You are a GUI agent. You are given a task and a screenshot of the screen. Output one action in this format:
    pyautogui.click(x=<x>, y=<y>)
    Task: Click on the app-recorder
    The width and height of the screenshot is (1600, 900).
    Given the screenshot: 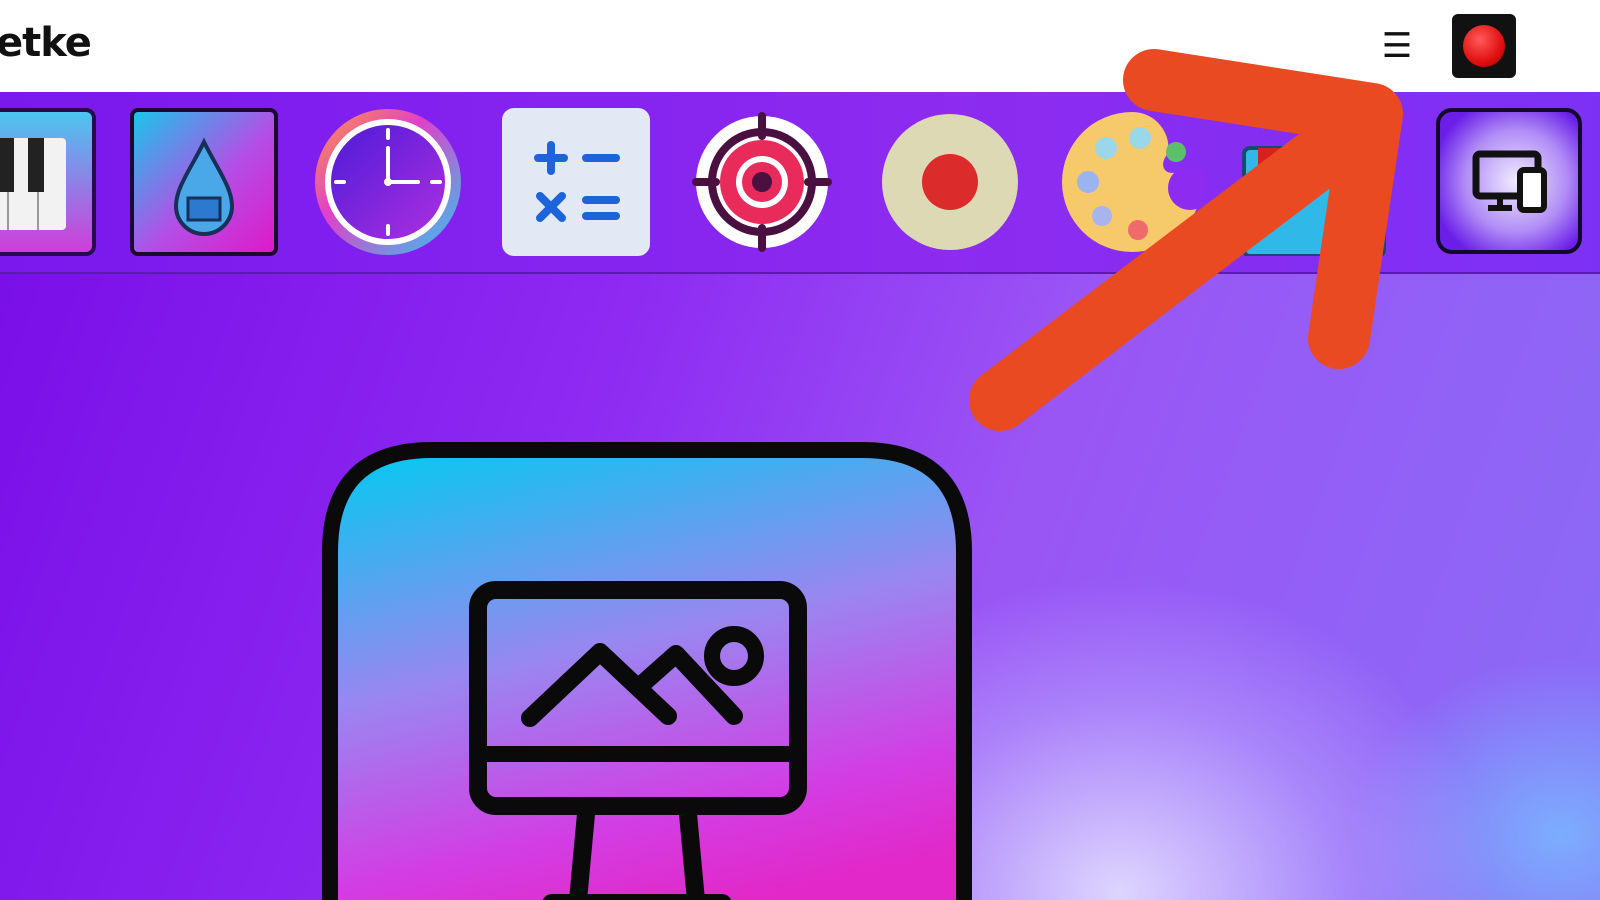 What is the action you would take?
    pyautogui.click(x=950, y=182)
    